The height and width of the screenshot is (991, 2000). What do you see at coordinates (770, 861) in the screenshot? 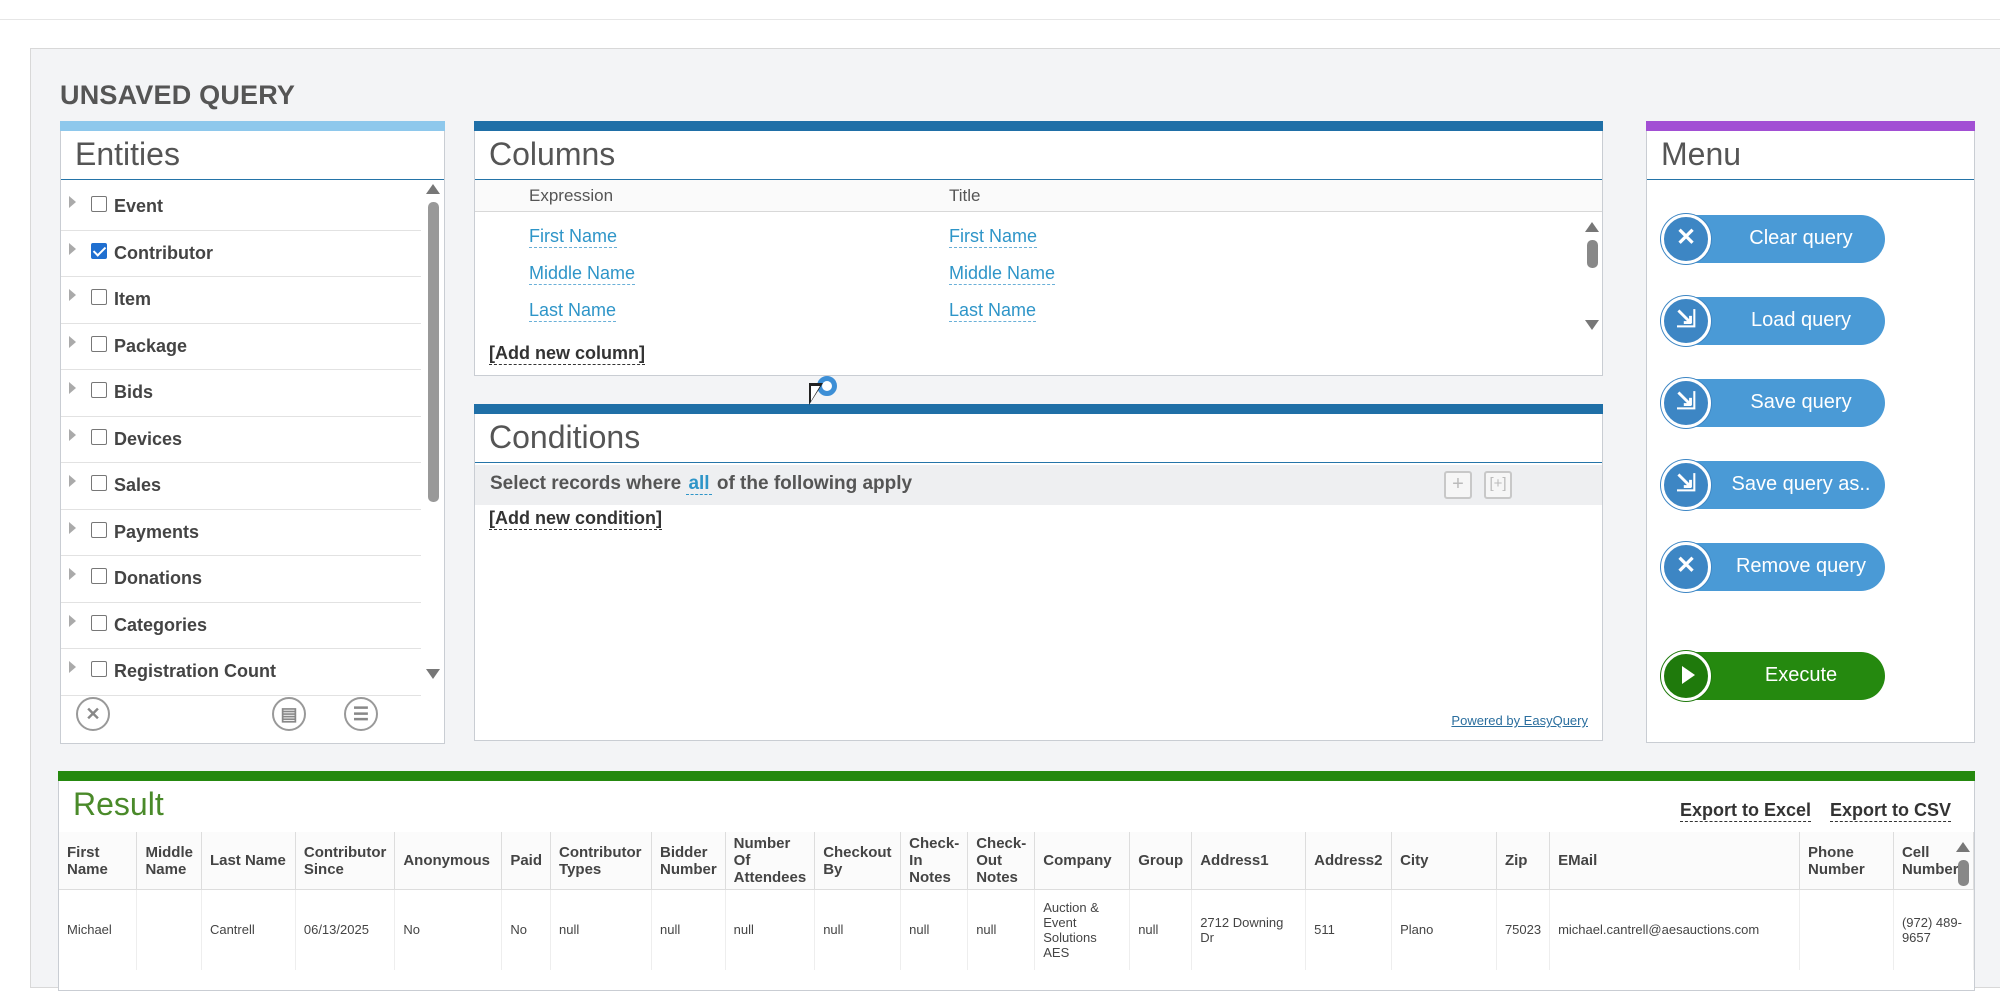
I see `column-header: Number Of Attendees` at bounding box center [770, 861].